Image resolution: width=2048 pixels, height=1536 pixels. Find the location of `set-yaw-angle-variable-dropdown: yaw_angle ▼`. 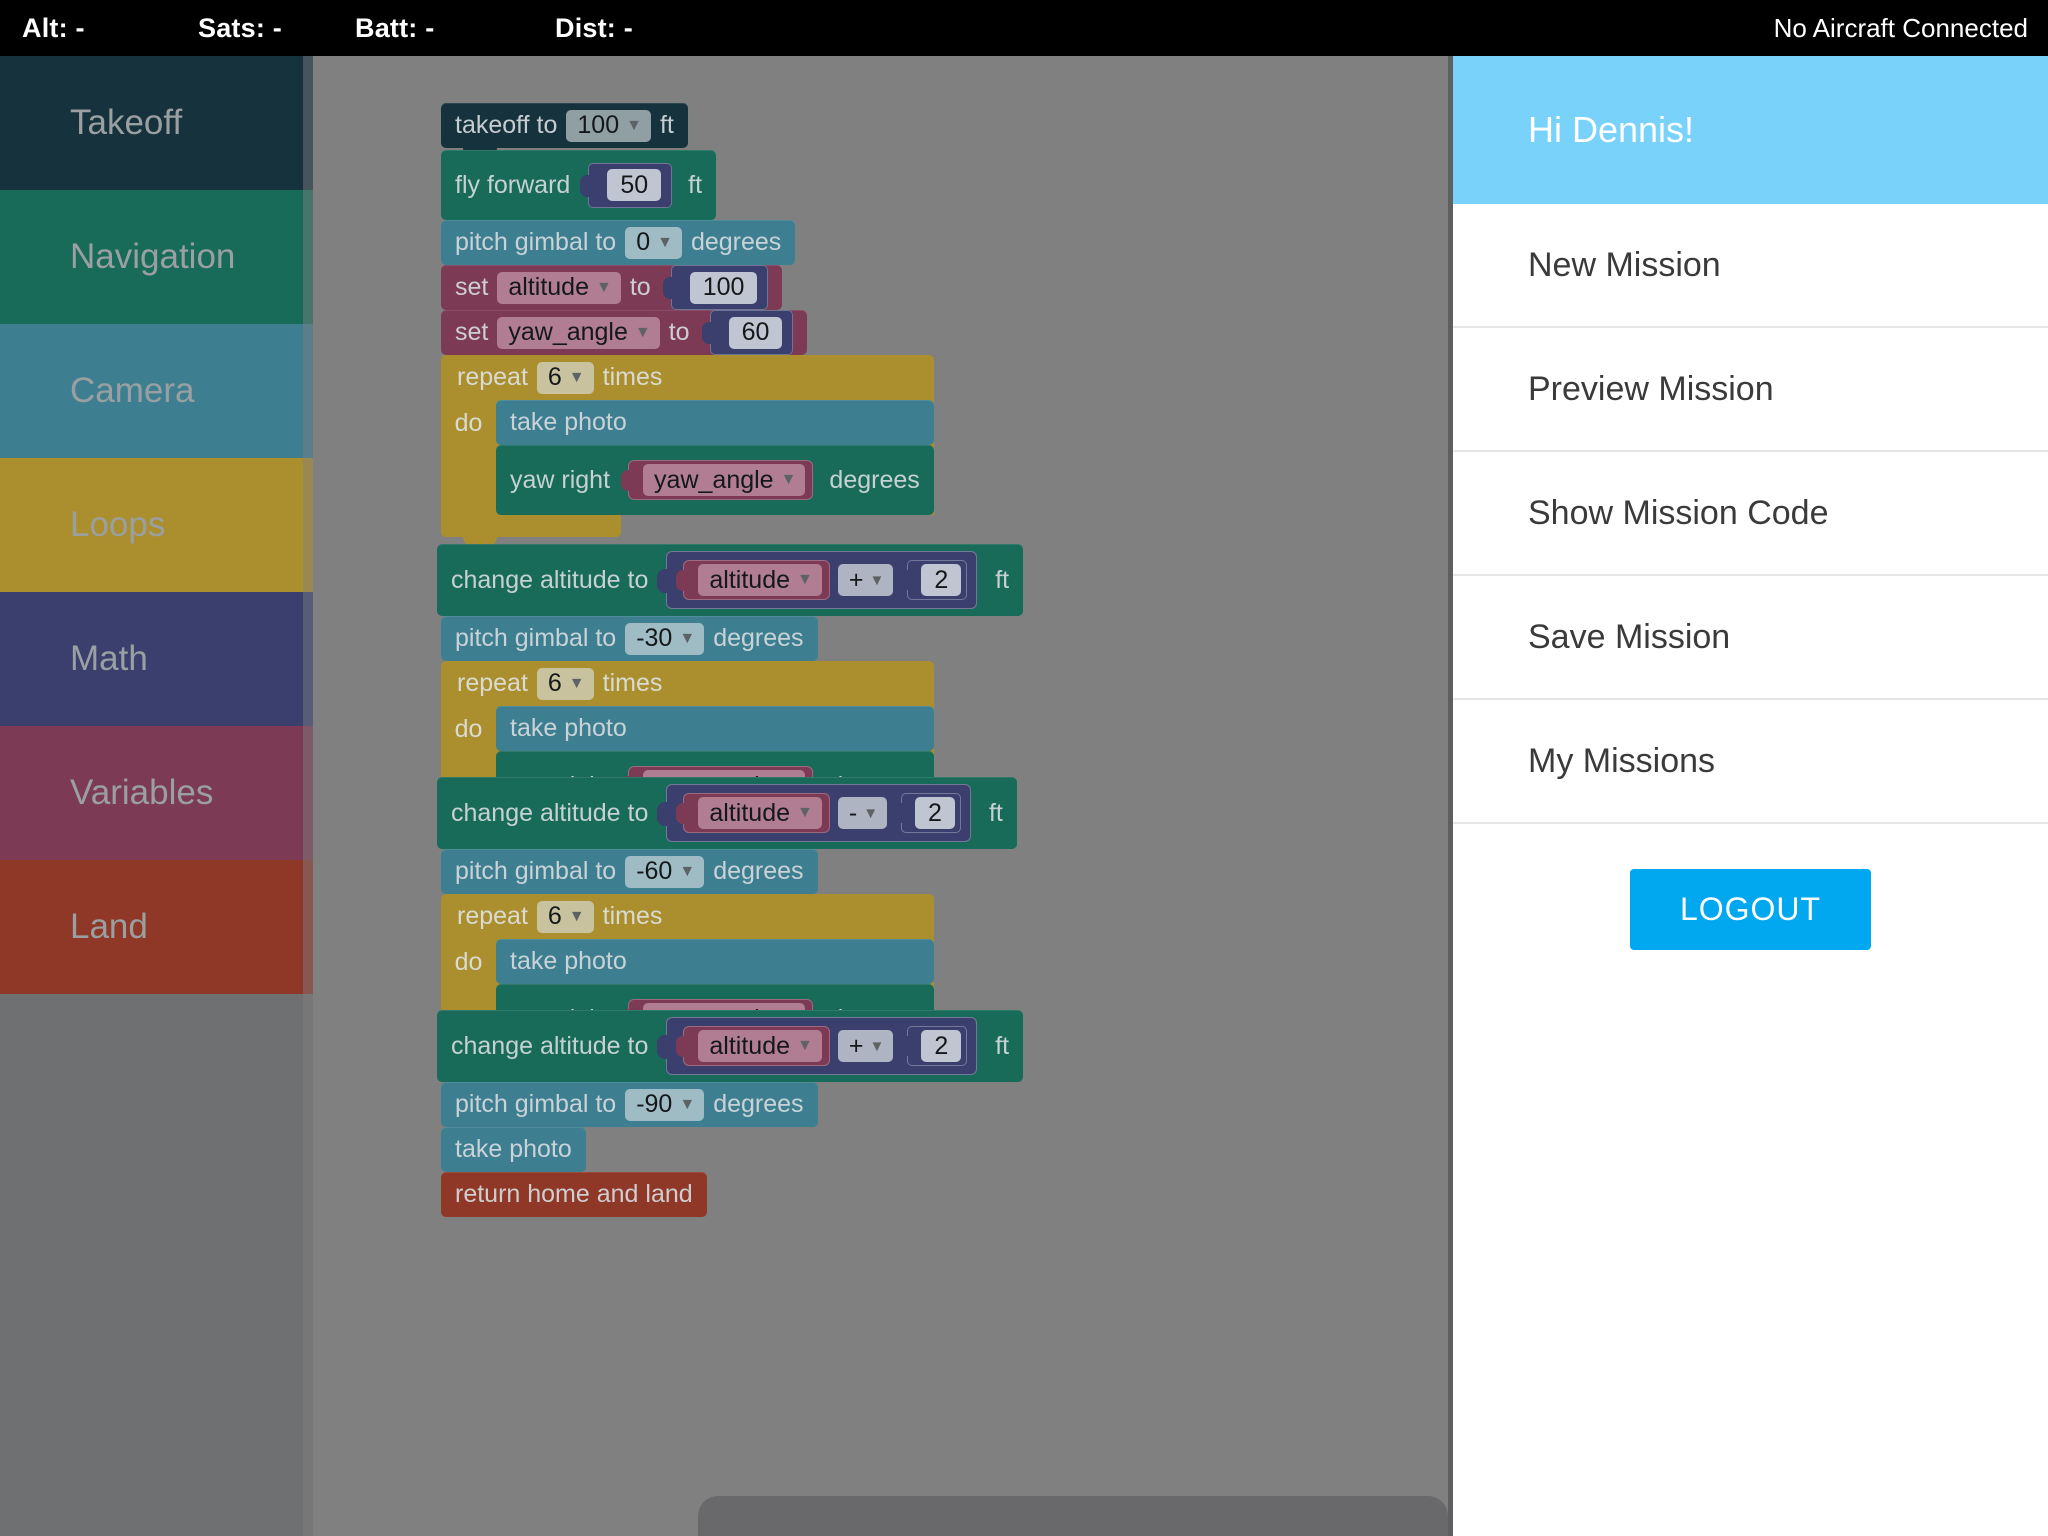

set-yaw-angle-variable-dropdown: yaw_angle ▼ is located at coordinates (578, 332).